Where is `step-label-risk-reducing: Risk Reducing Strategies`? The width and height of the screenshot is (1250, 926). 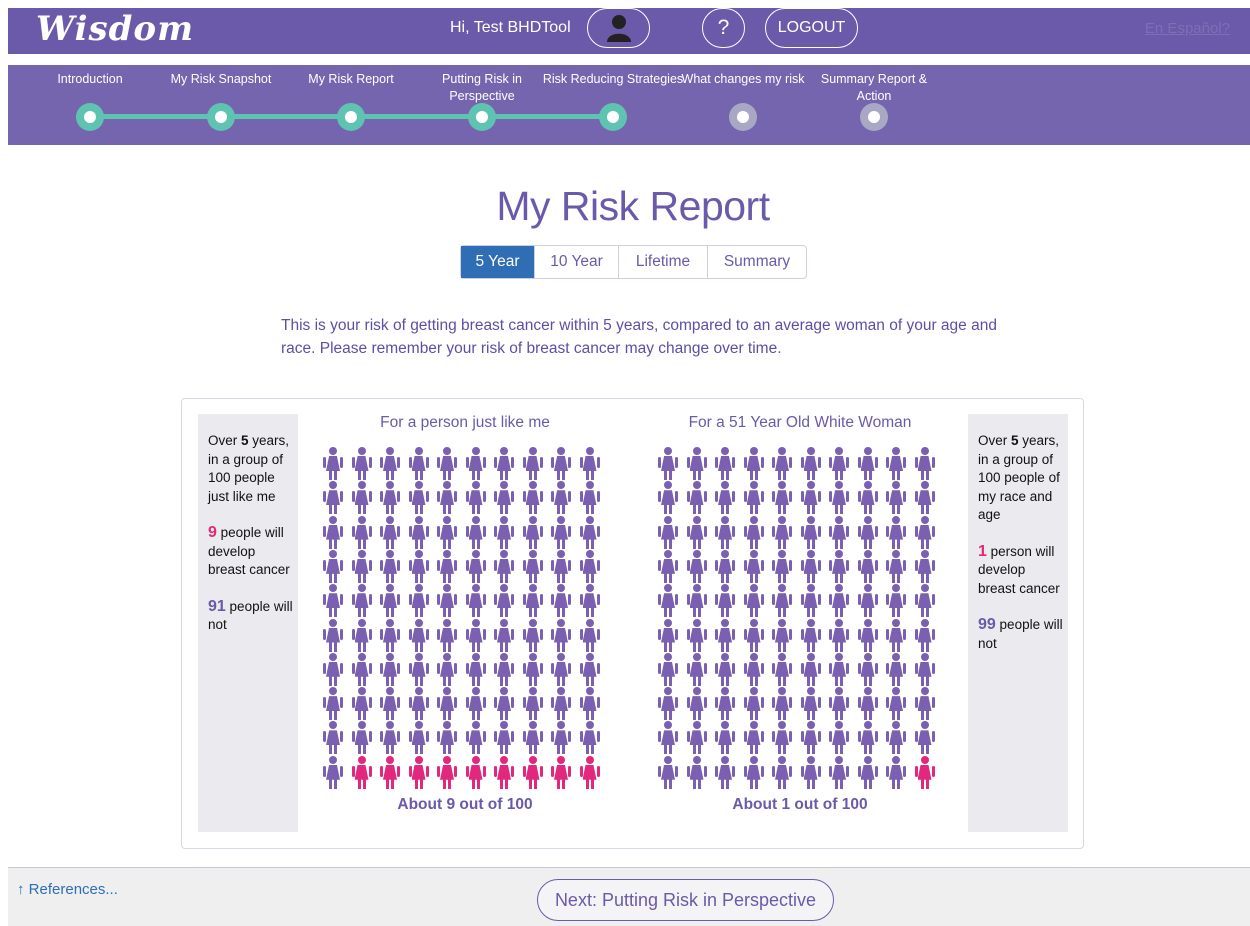
step-label-risk-reducing: Risk Reducing Strategies is located at coordinates (613, 79).